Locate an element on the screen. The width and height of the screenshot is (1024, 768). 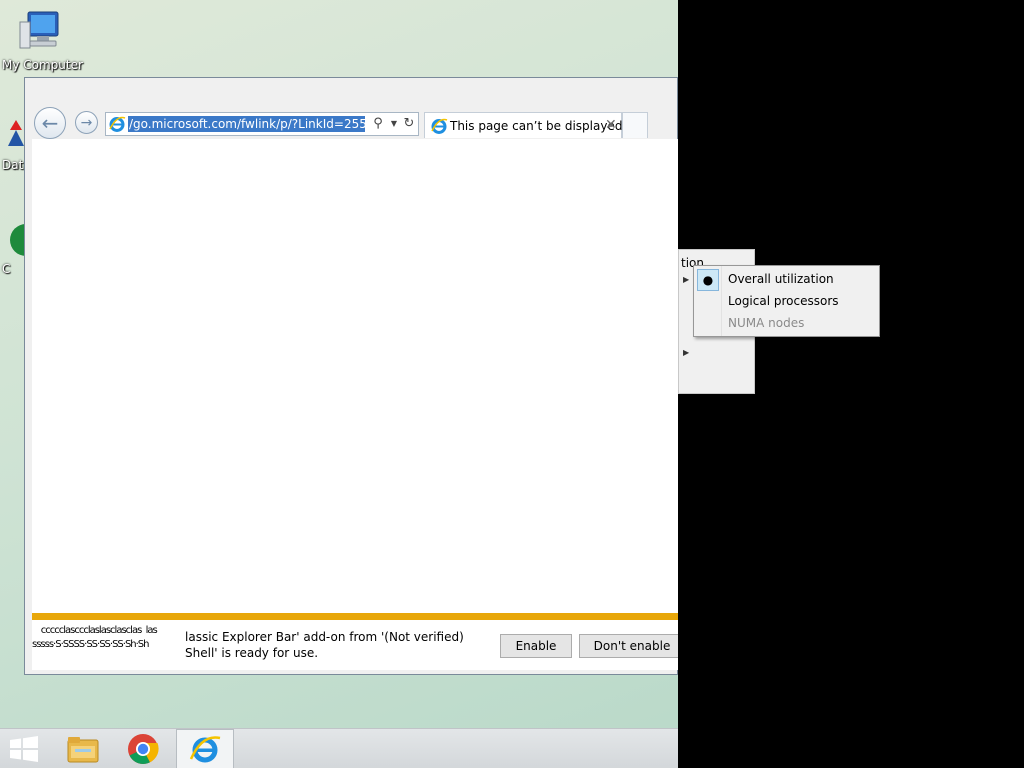
tab-page: This page can’t be displayed ✕ is located at coordinates (523, 125).